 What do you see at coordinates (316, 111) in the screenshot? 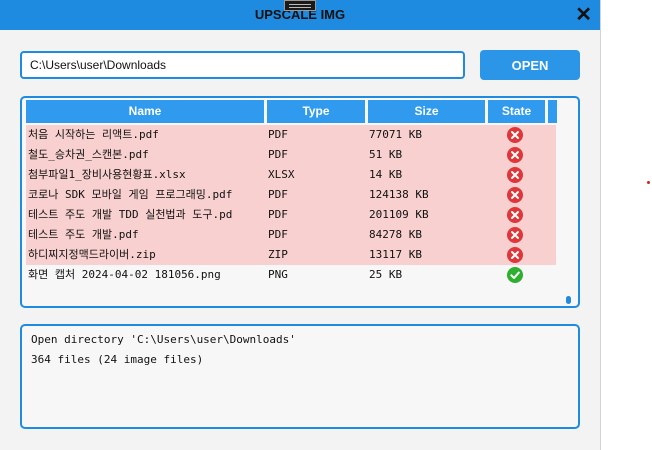
I see `column-header-type: Type` at bounding box center [316, 111].